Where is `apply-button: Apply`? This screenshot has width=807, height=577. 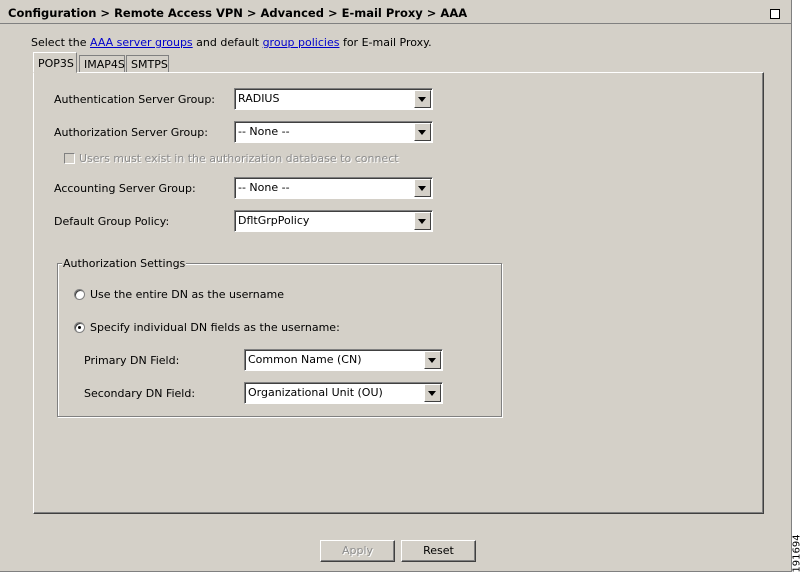 apply-button: Apply is located at coordinates (357, 551).